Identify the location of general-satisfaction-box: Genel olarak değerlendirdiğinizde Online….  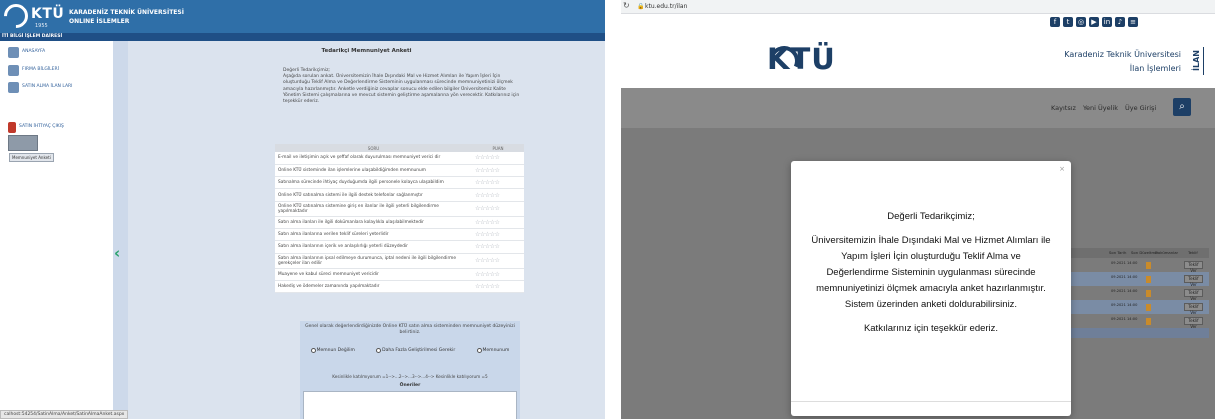
(410, 370).